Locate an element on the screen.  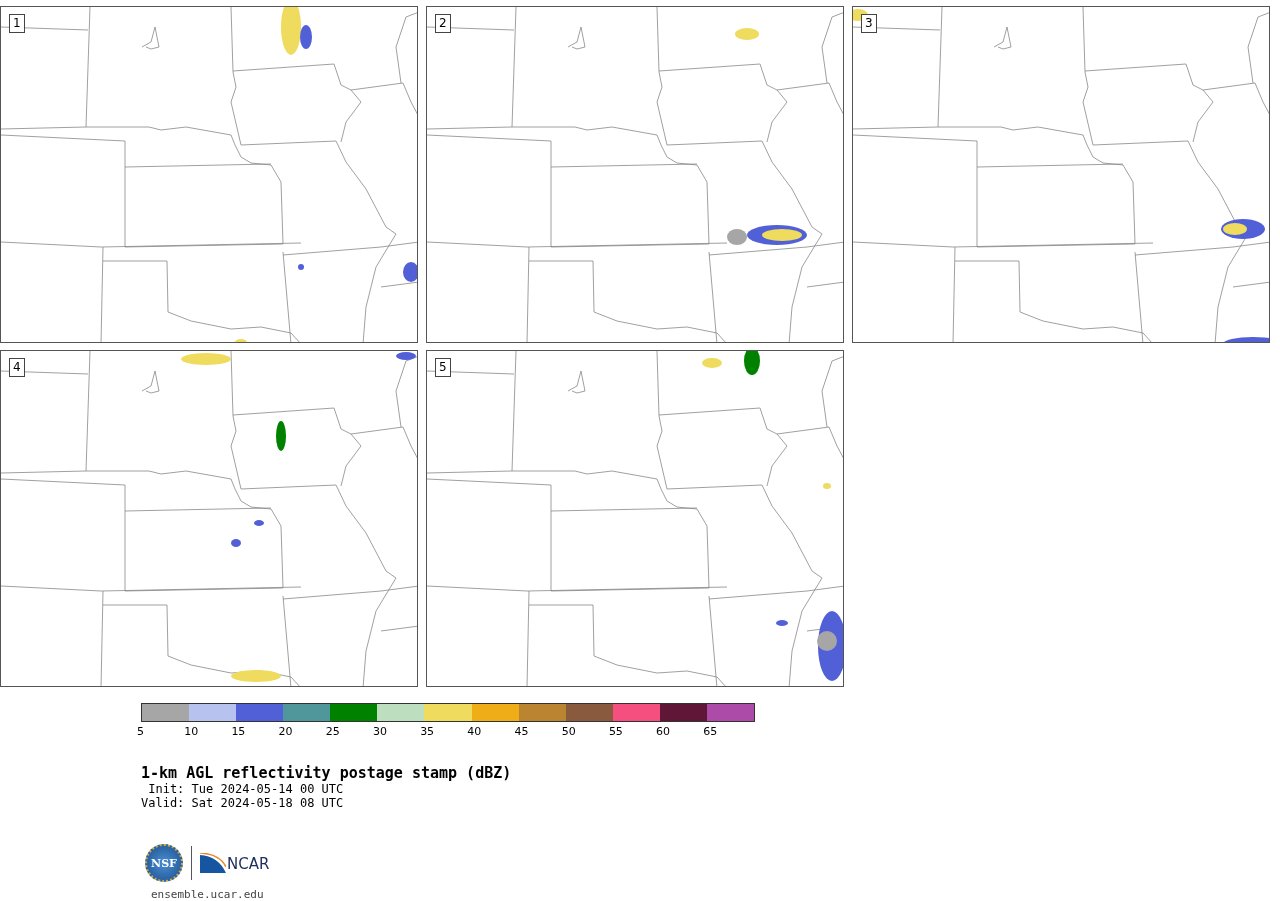
scale-tick-label: 15 is located at coordinates (239, 732).